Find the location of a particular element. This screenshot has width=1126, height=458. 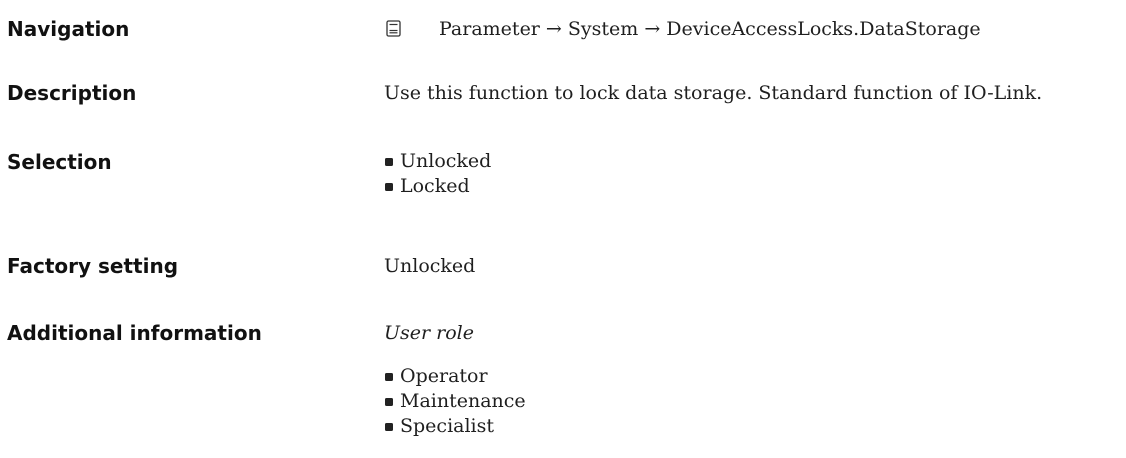

list-item: Locked is located at coordinates (438, 186).